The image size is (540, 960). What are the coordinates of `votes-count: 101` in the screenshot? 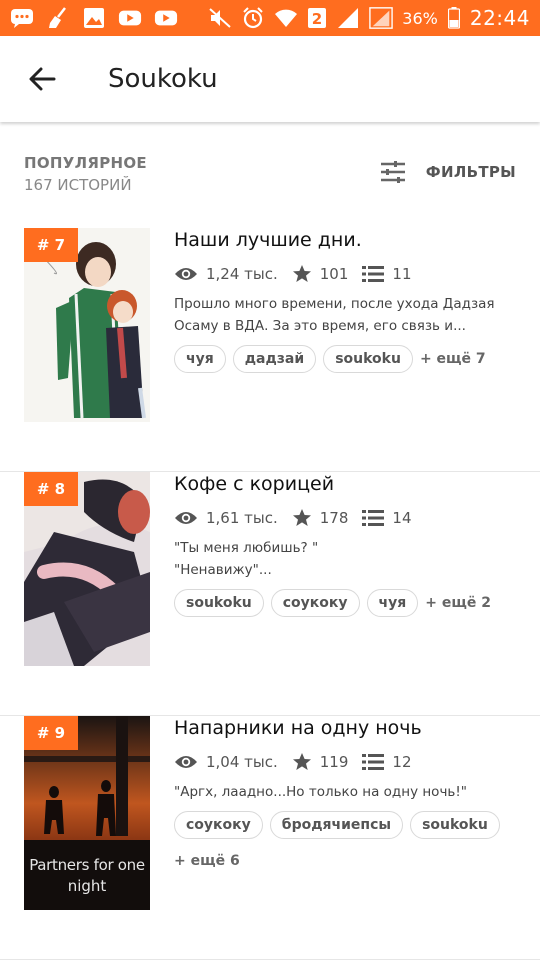 It's located at (334, 274).